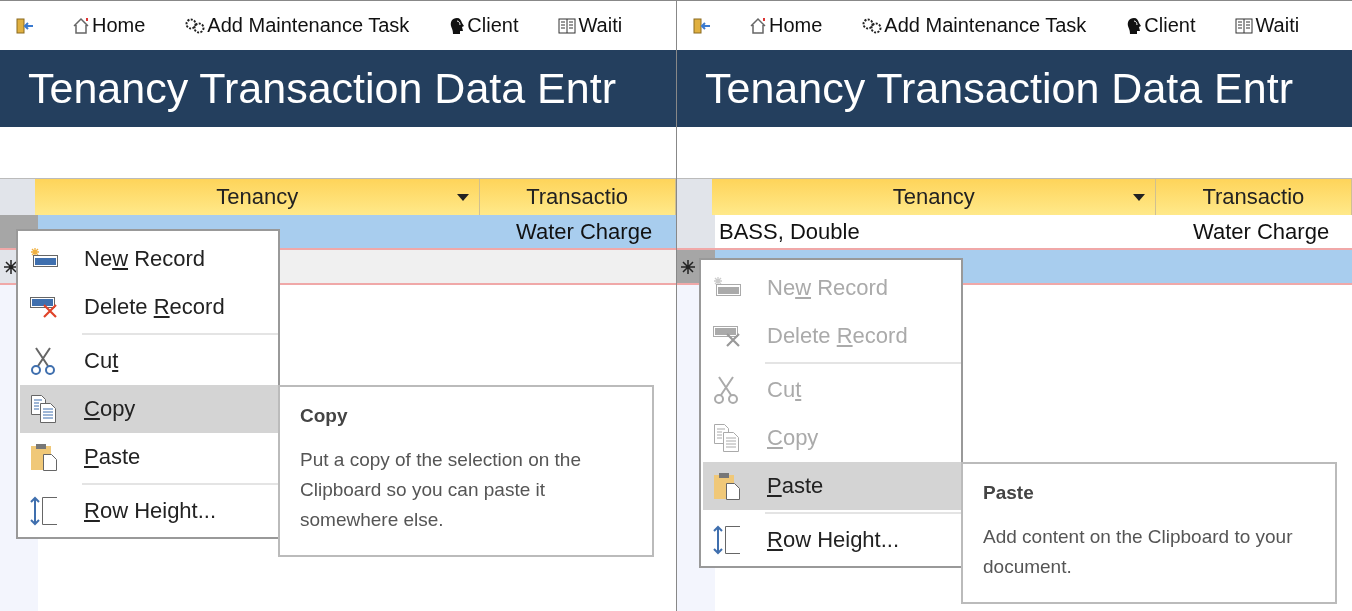 Image resolution: width=1352 pixels, height=611 pixels. Describe the element at coordinates (789, 231) in the screenshot. I see `table-cell-text: BASS, Double` at that location.